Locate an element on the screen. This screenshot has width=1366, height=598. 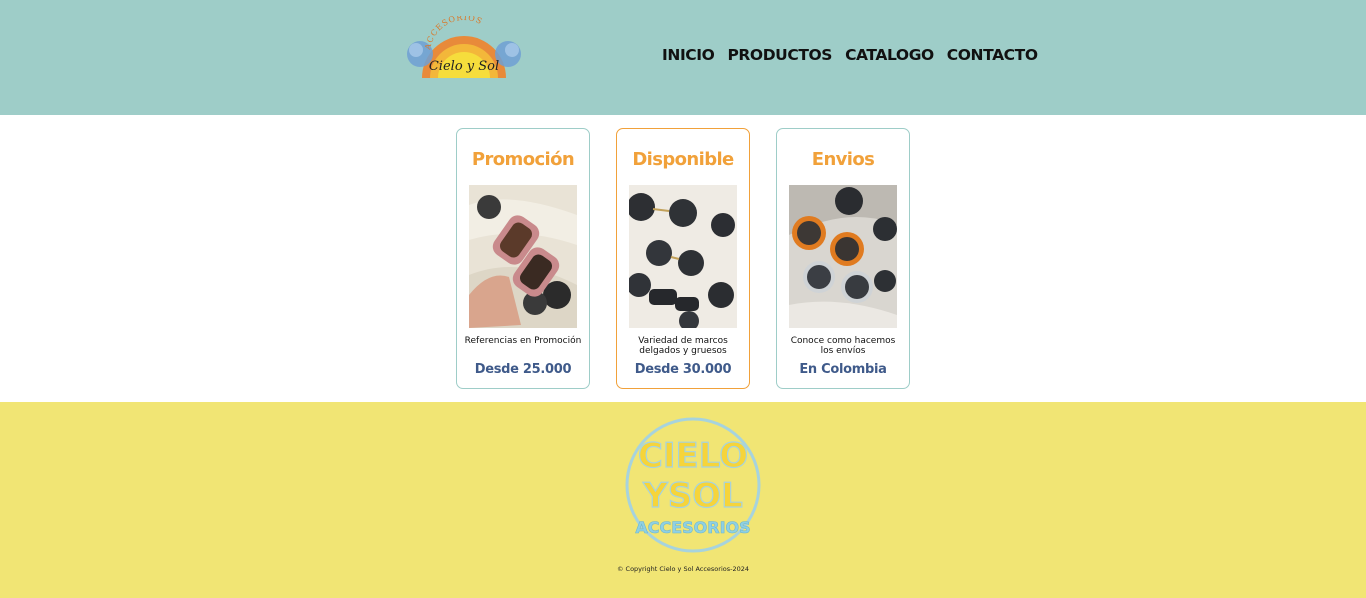
badge-line-2: YSOL is located at coordinates (692, 496).